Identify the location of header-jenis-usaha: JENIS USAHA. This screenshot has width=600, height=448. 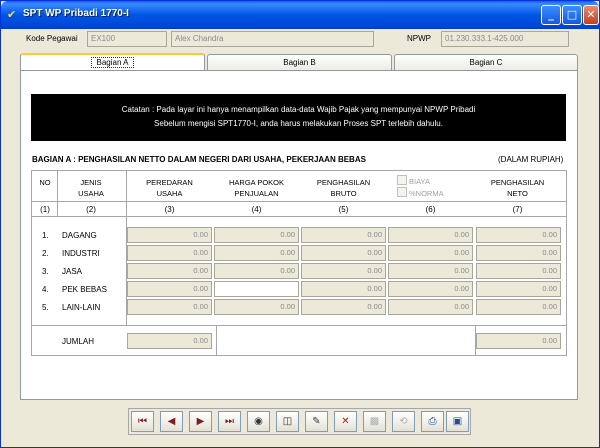
(91, 188).